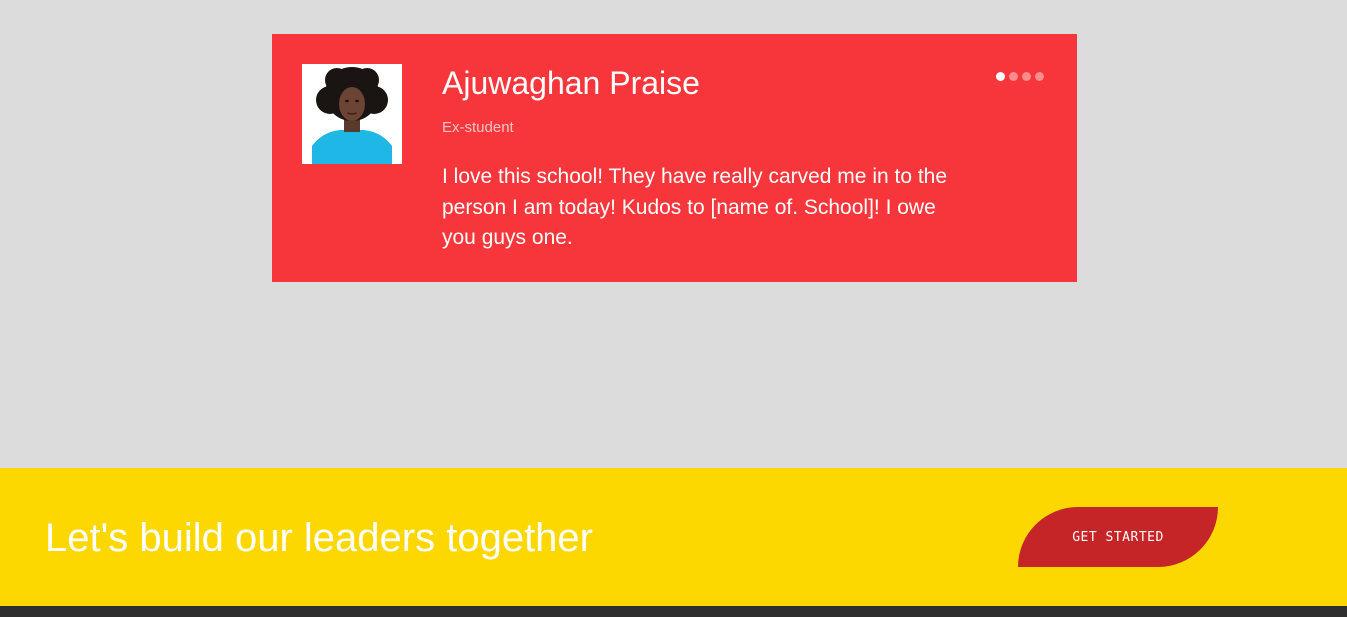 This screenshot has width=1347, height=617. What do you see at coordinates (478, 127) in the screenshot?
I see `testimonial-role: Ex-student` at bounding box center [478, 127].